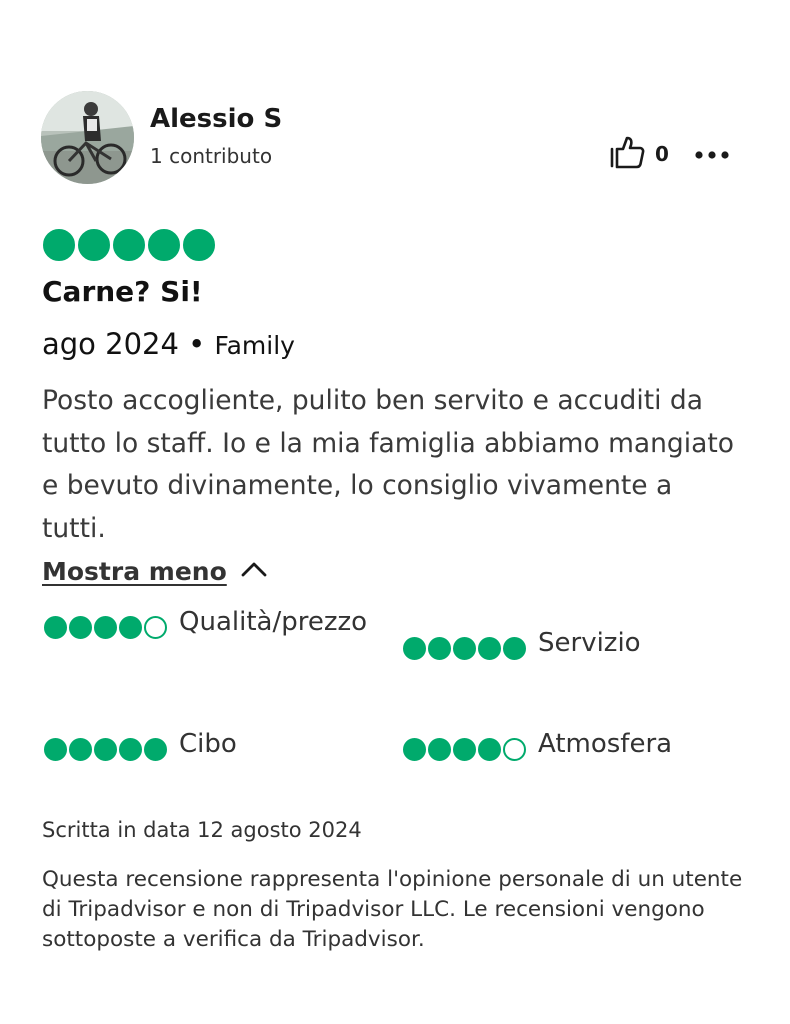 The image size is (790, 1024). I want to click on subrating-atmosphere-bubbles, so click(464, 749).